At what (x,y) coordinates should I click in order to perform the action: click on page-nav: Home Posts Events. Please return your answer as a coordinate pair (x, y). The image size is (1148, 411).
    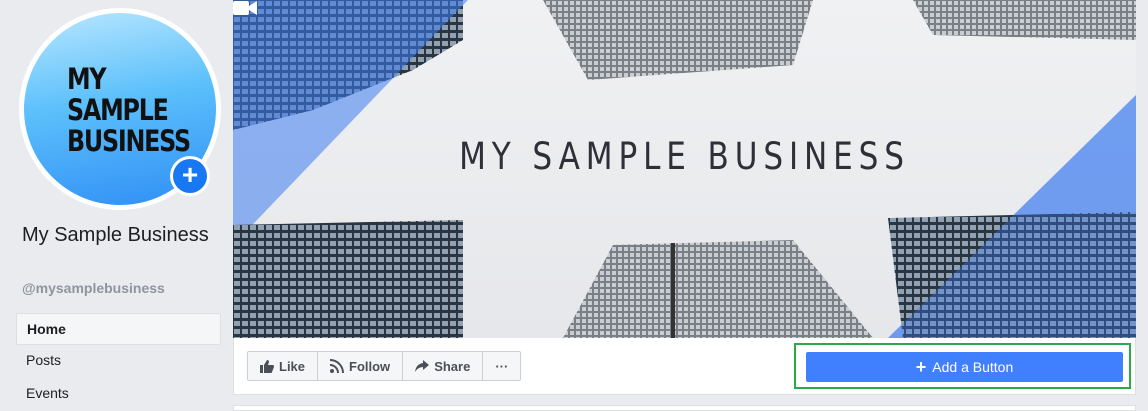
    Looking at the image, I should click on (118, 362).